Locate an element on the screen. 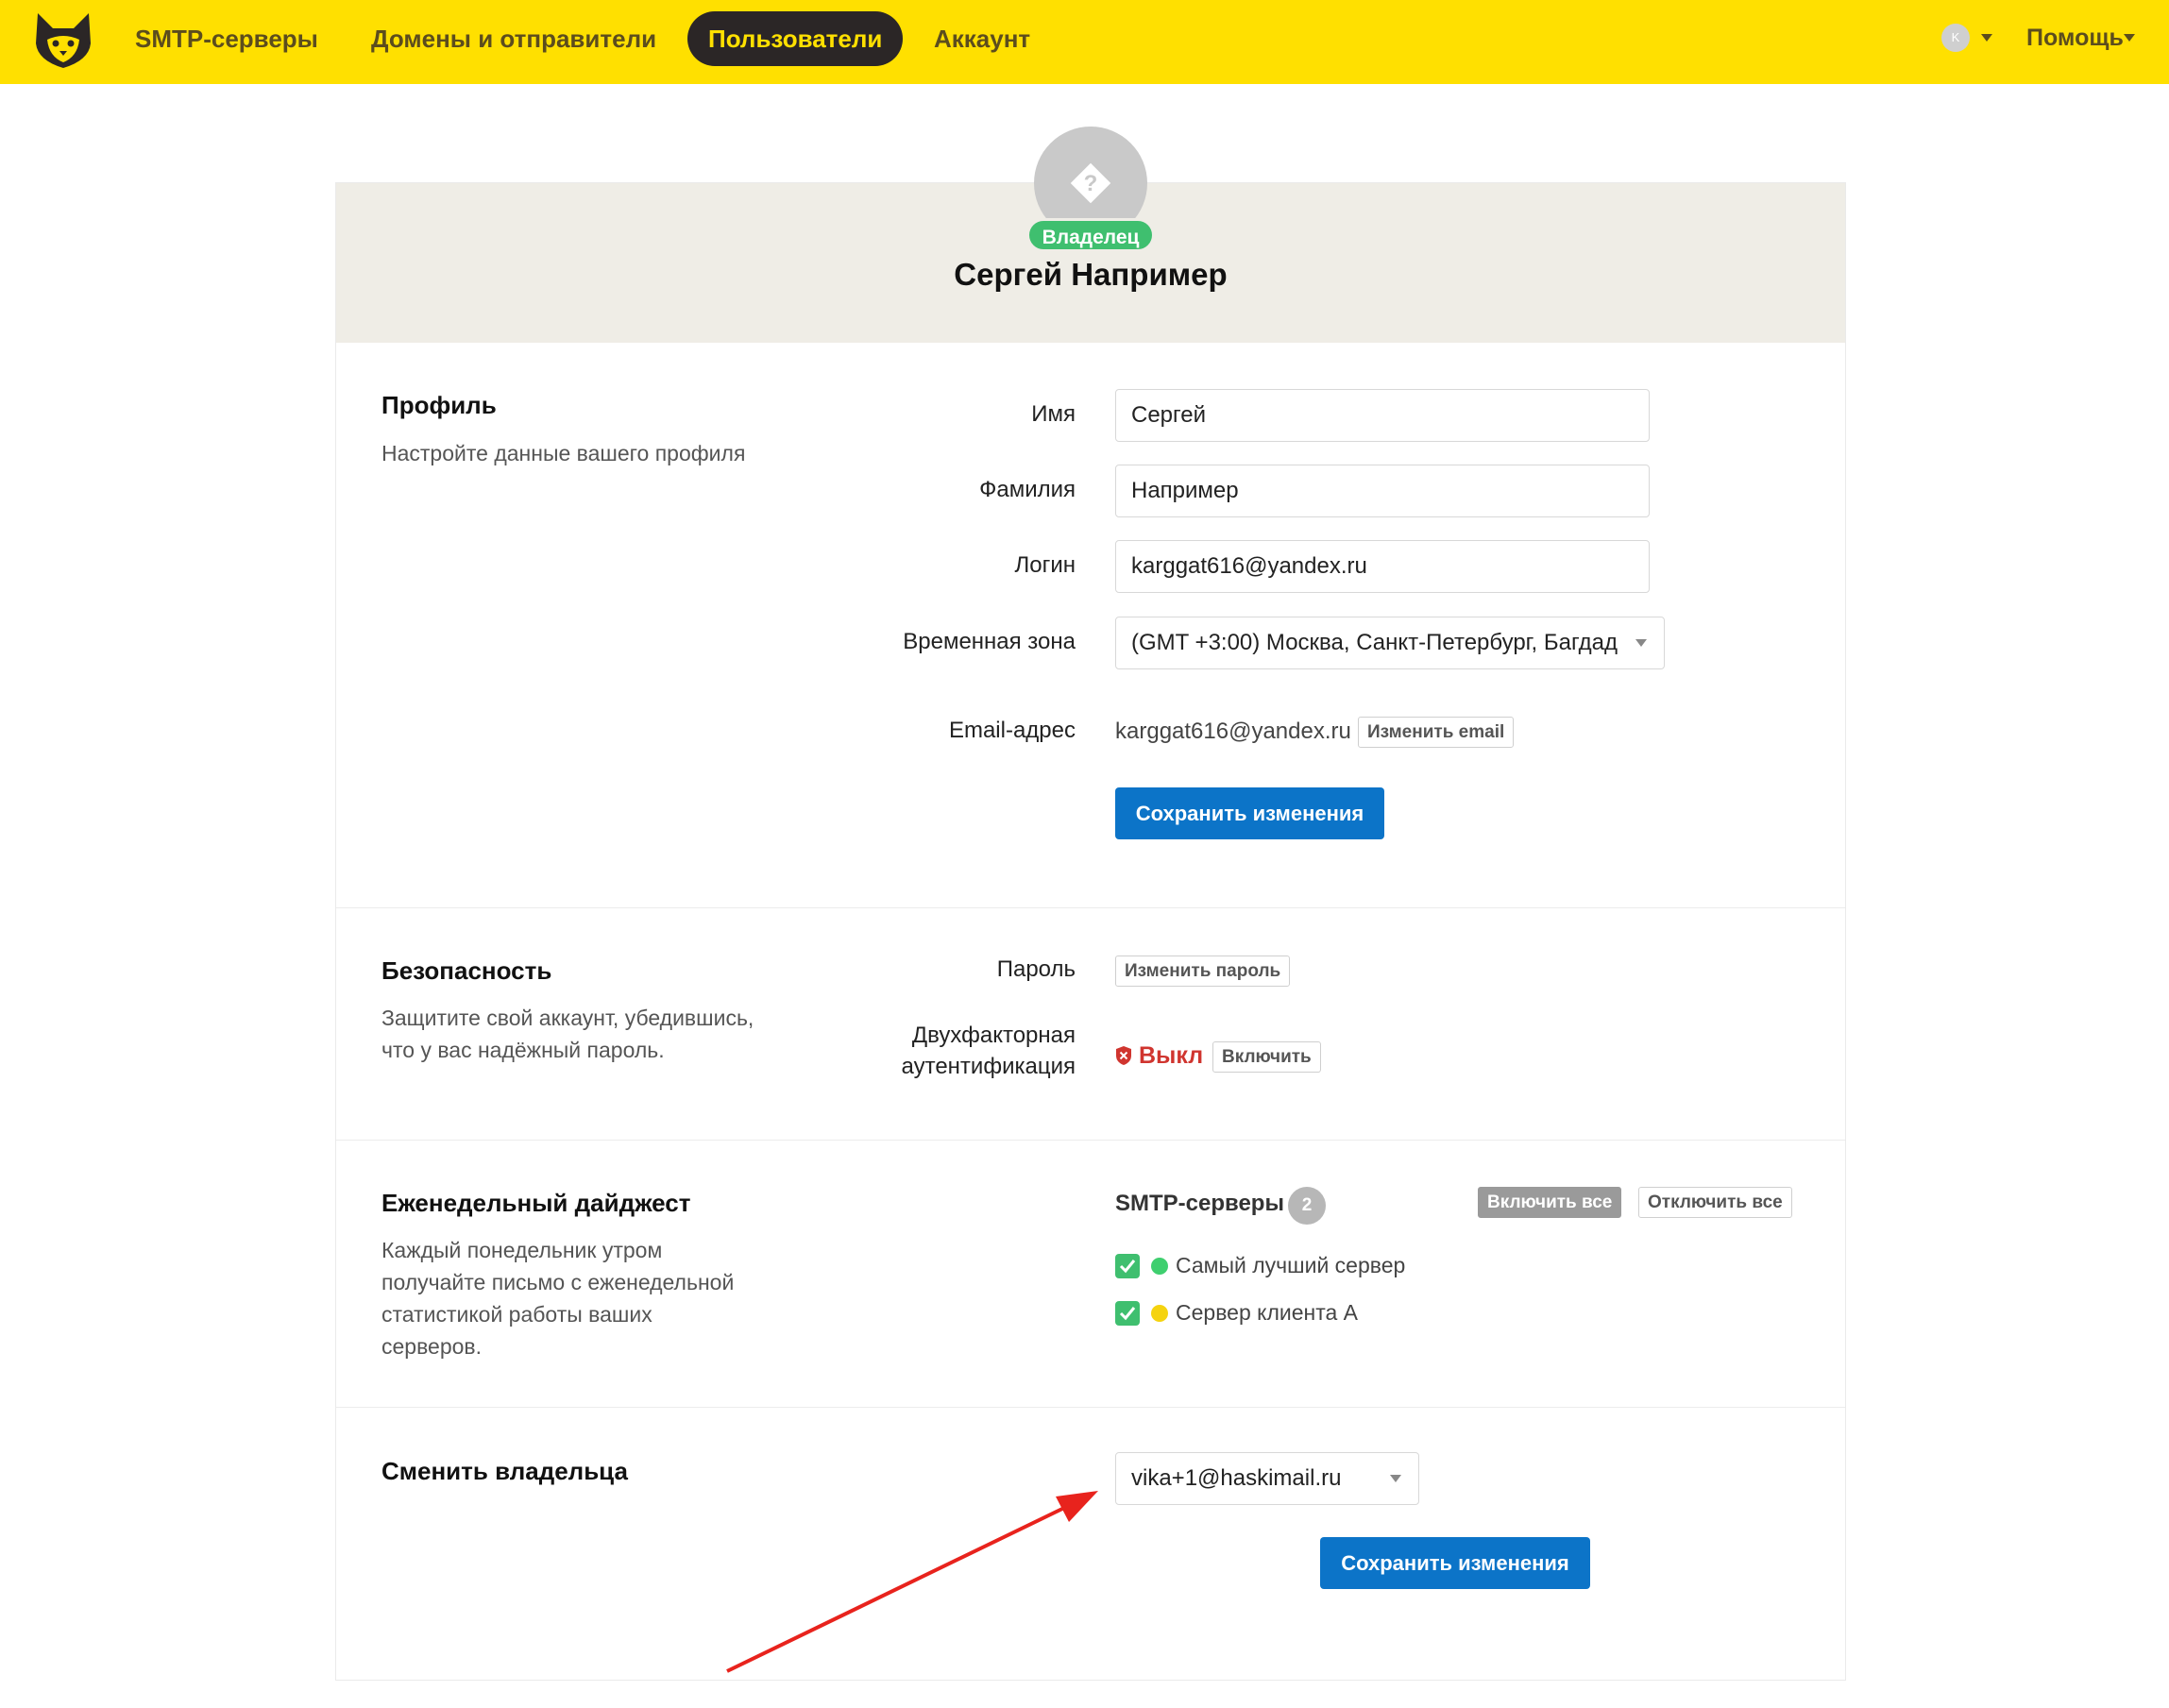 The image size is (2169, 1708). password-label: Пароль is located at coordinates (1036, 969).